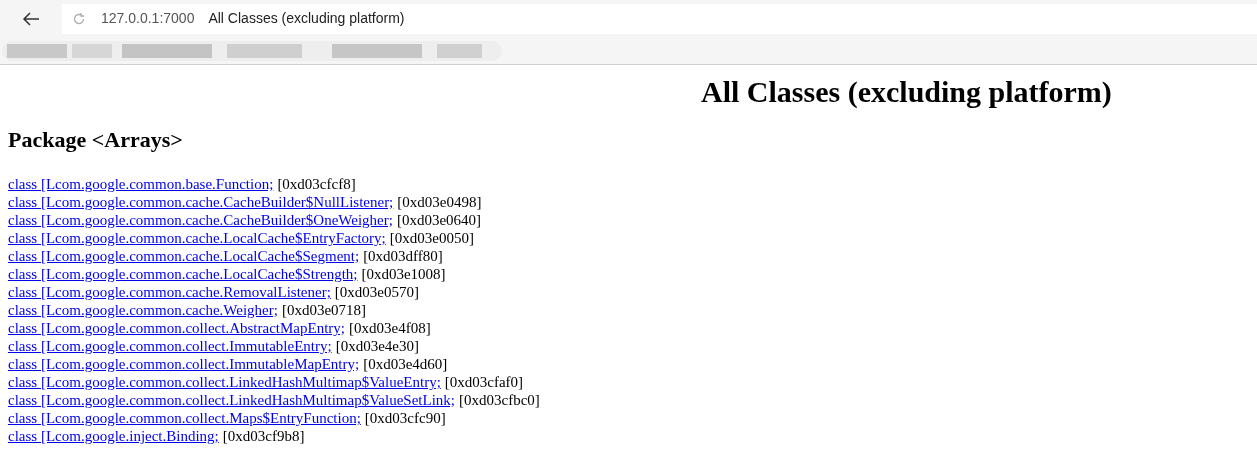  I want to click on address-text: [0xd03e0640], so click(439, 220).